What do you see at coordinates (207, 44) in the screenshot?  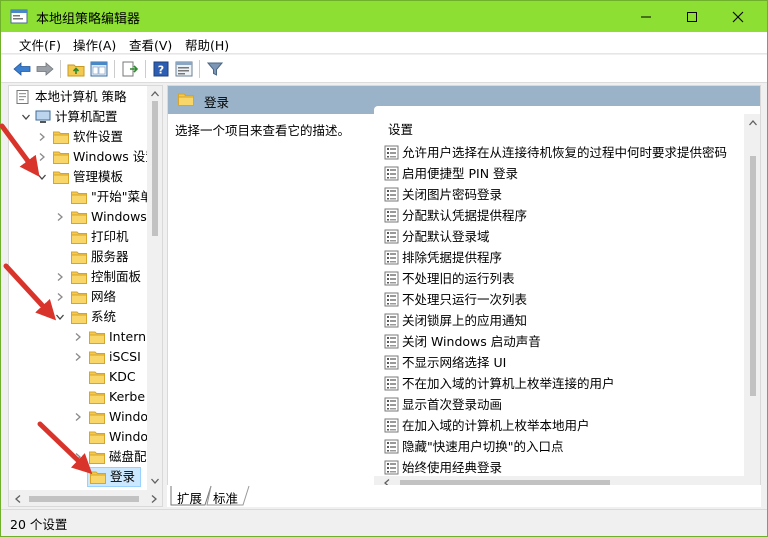 I see `menu-help: 帮助(H)` at bounding box center [207, 44].